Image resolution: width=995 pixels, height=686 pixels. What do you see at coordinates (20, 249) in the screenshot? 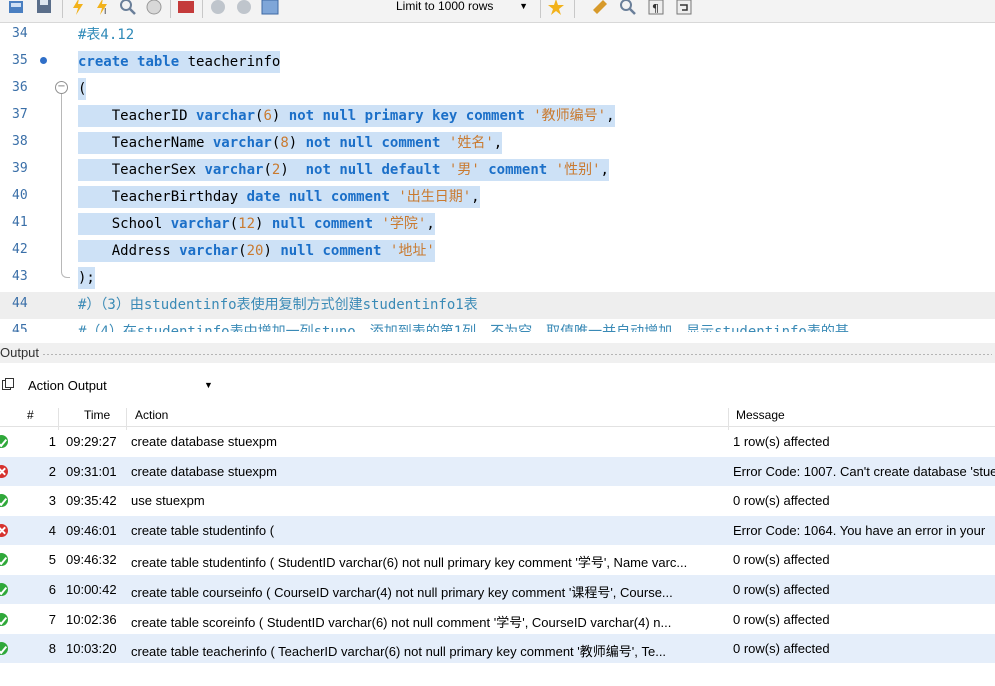
I see `line-number: 42` at bounding box center [20, 249].